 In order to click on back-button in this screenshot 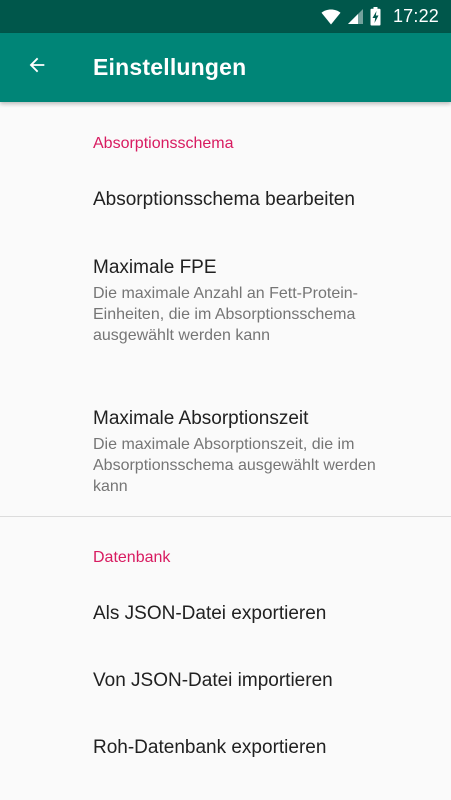, I will do `click(38, 67)`.